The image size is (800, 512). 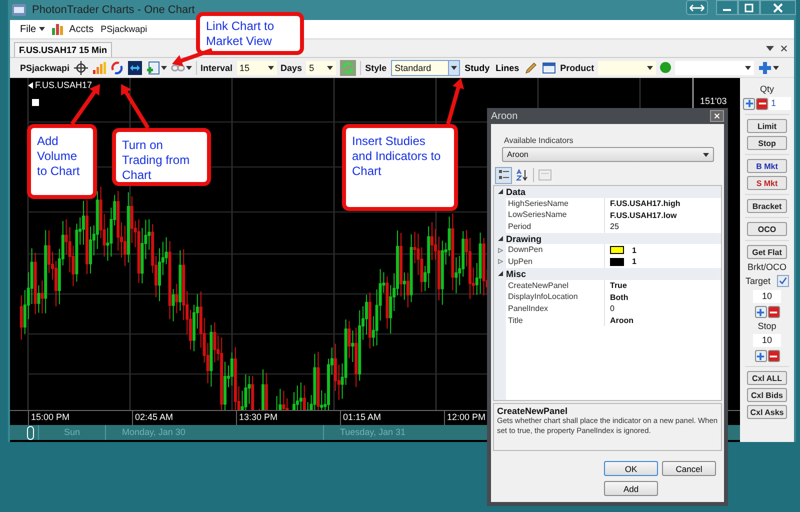 I want to click on study-button: Study, so click(x=477, y=67).